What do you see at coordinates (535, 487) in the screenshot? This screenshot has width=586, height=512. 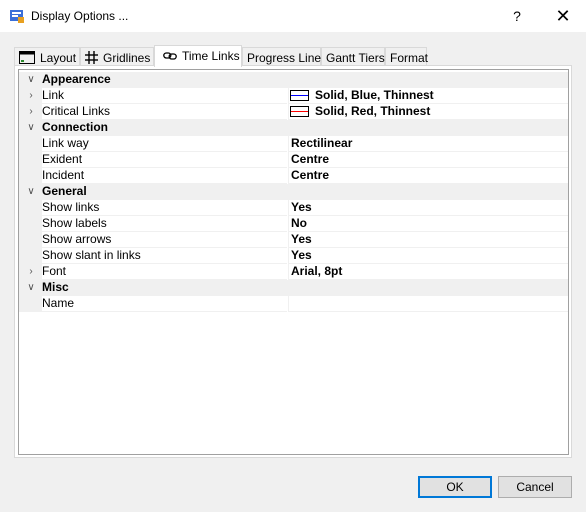 I see `cancel-button: Cancel` at bounding box center [535, 487].